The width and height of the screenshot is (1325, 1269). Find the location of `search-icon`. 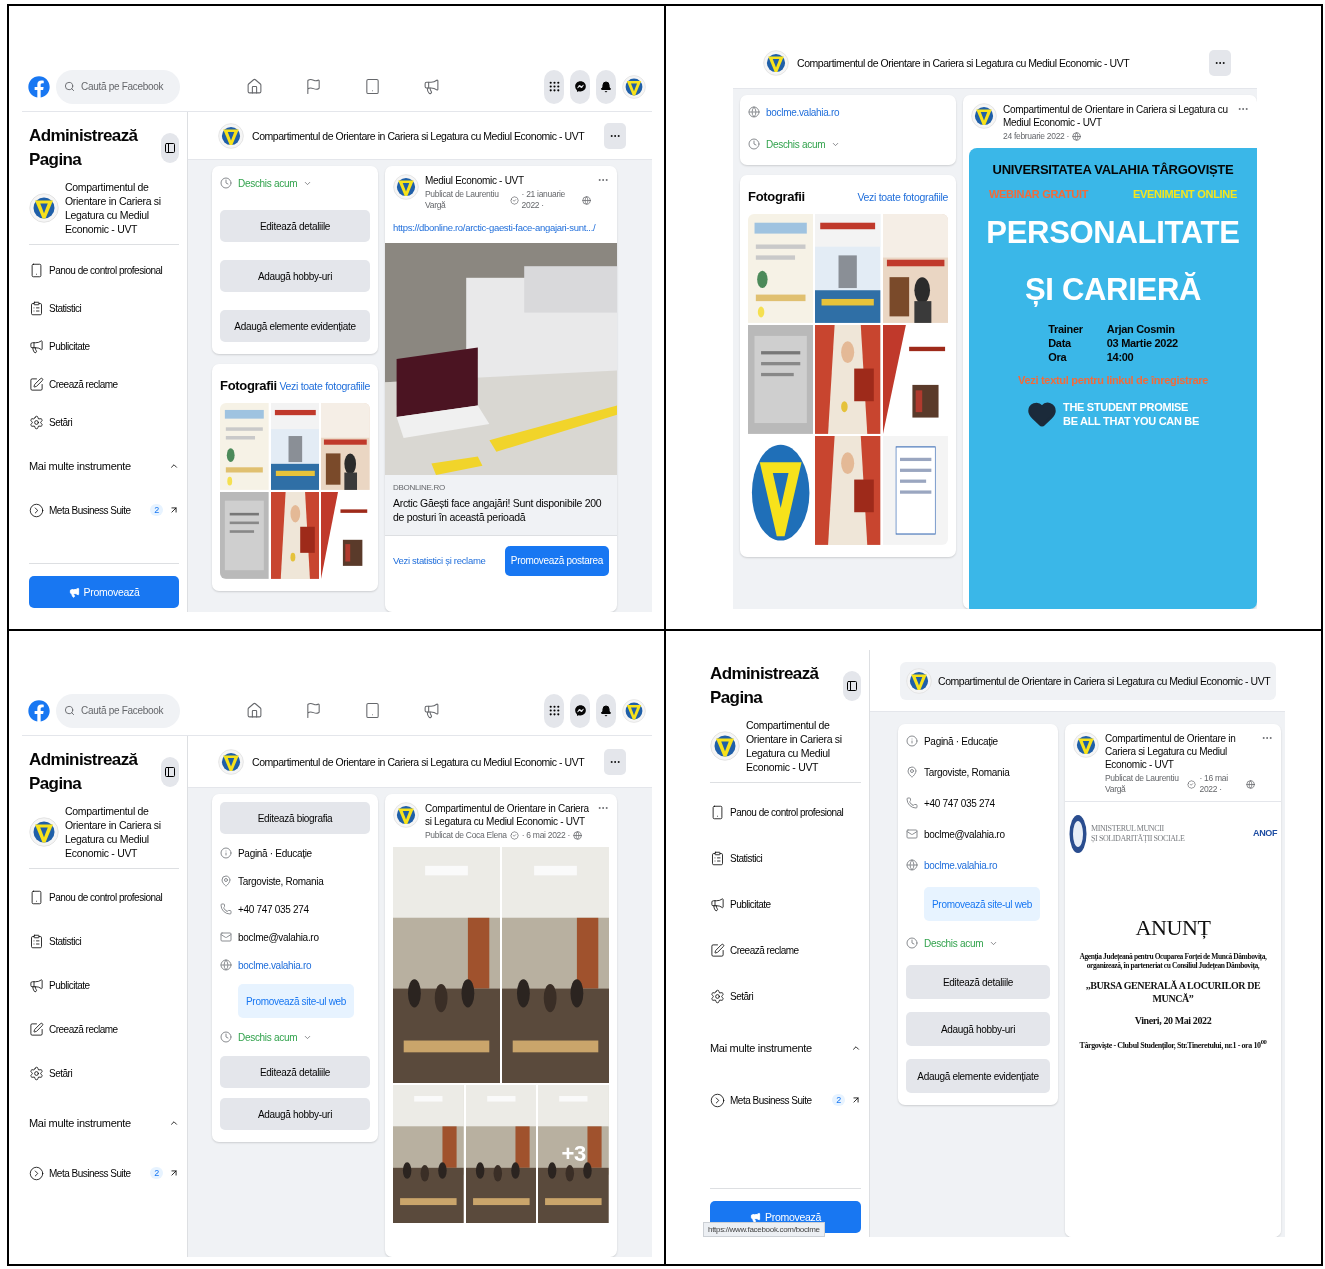

search-icon is located at coordinates (69, 86).